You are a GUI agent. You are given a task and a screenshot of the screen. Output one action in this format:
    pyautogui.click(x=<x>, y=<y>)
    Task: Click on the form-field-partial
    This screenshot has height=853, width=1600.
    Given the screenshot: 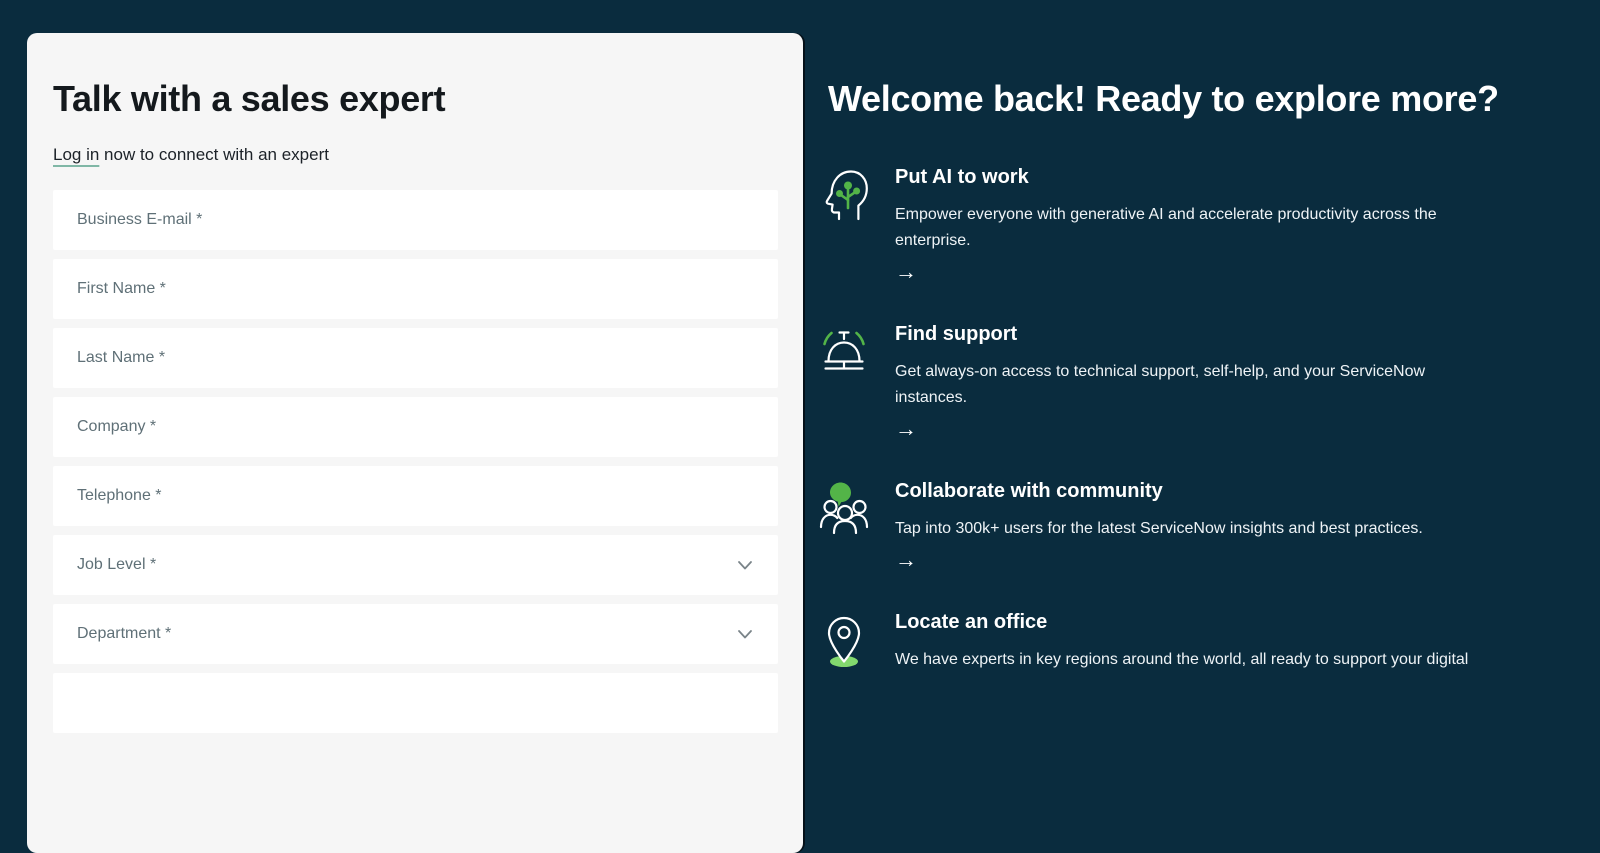 What is the action you would take?
    pyautogui.click(x=415, y=703)
    